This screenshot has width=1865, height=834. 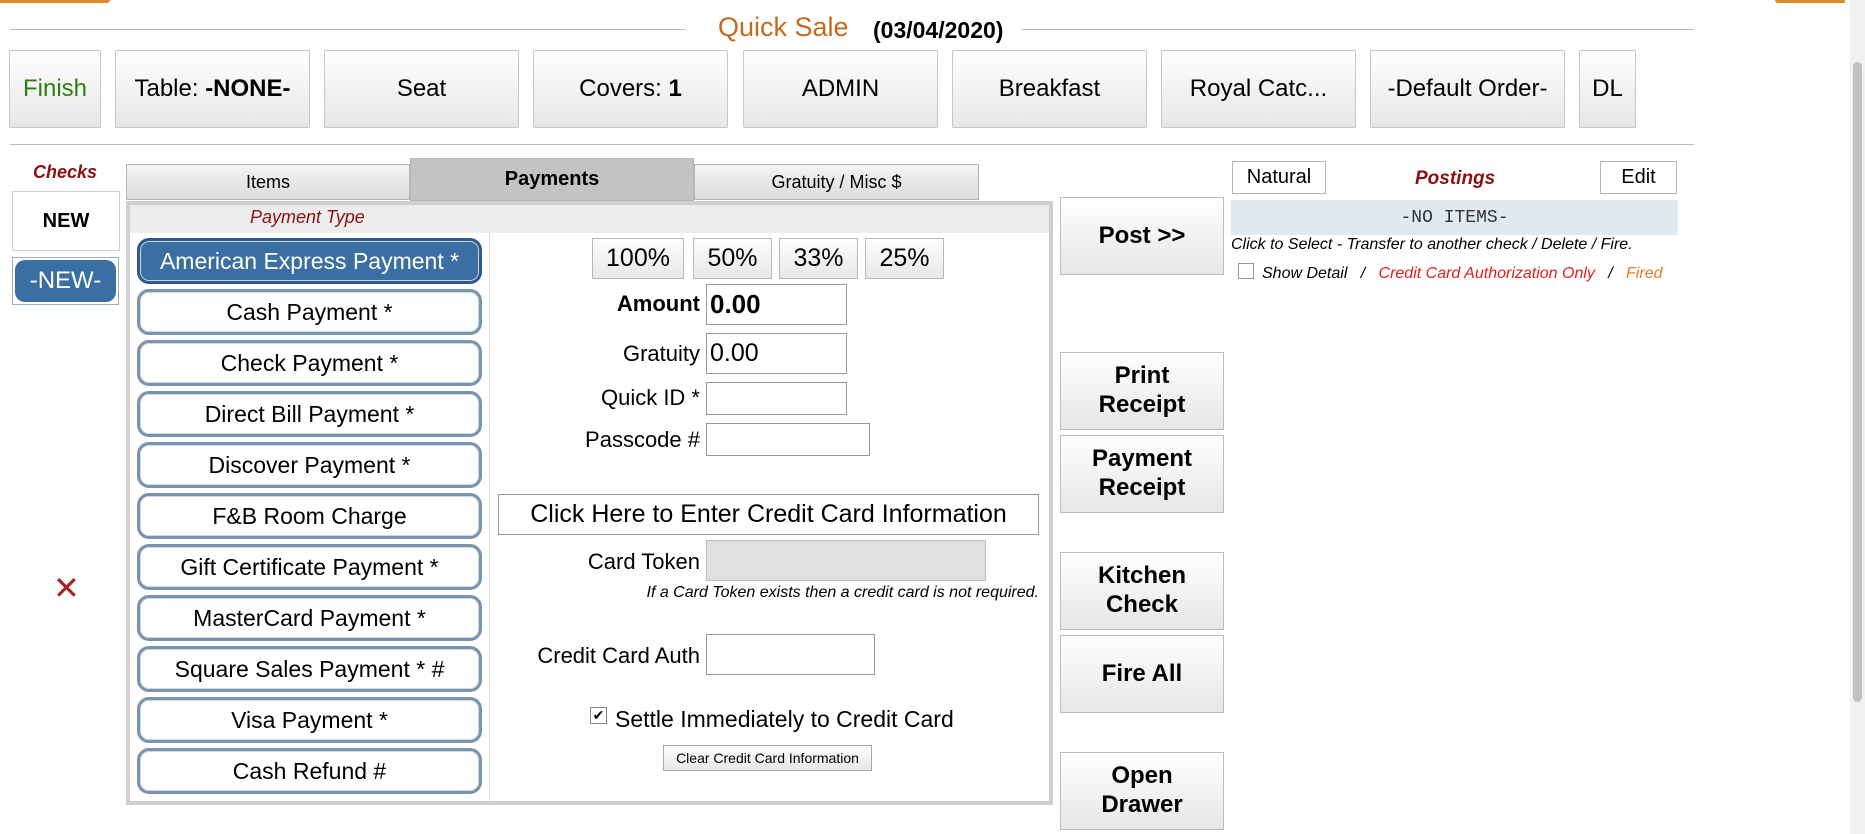 I want to click on tab-items: Items, so click(x=268, y=182).